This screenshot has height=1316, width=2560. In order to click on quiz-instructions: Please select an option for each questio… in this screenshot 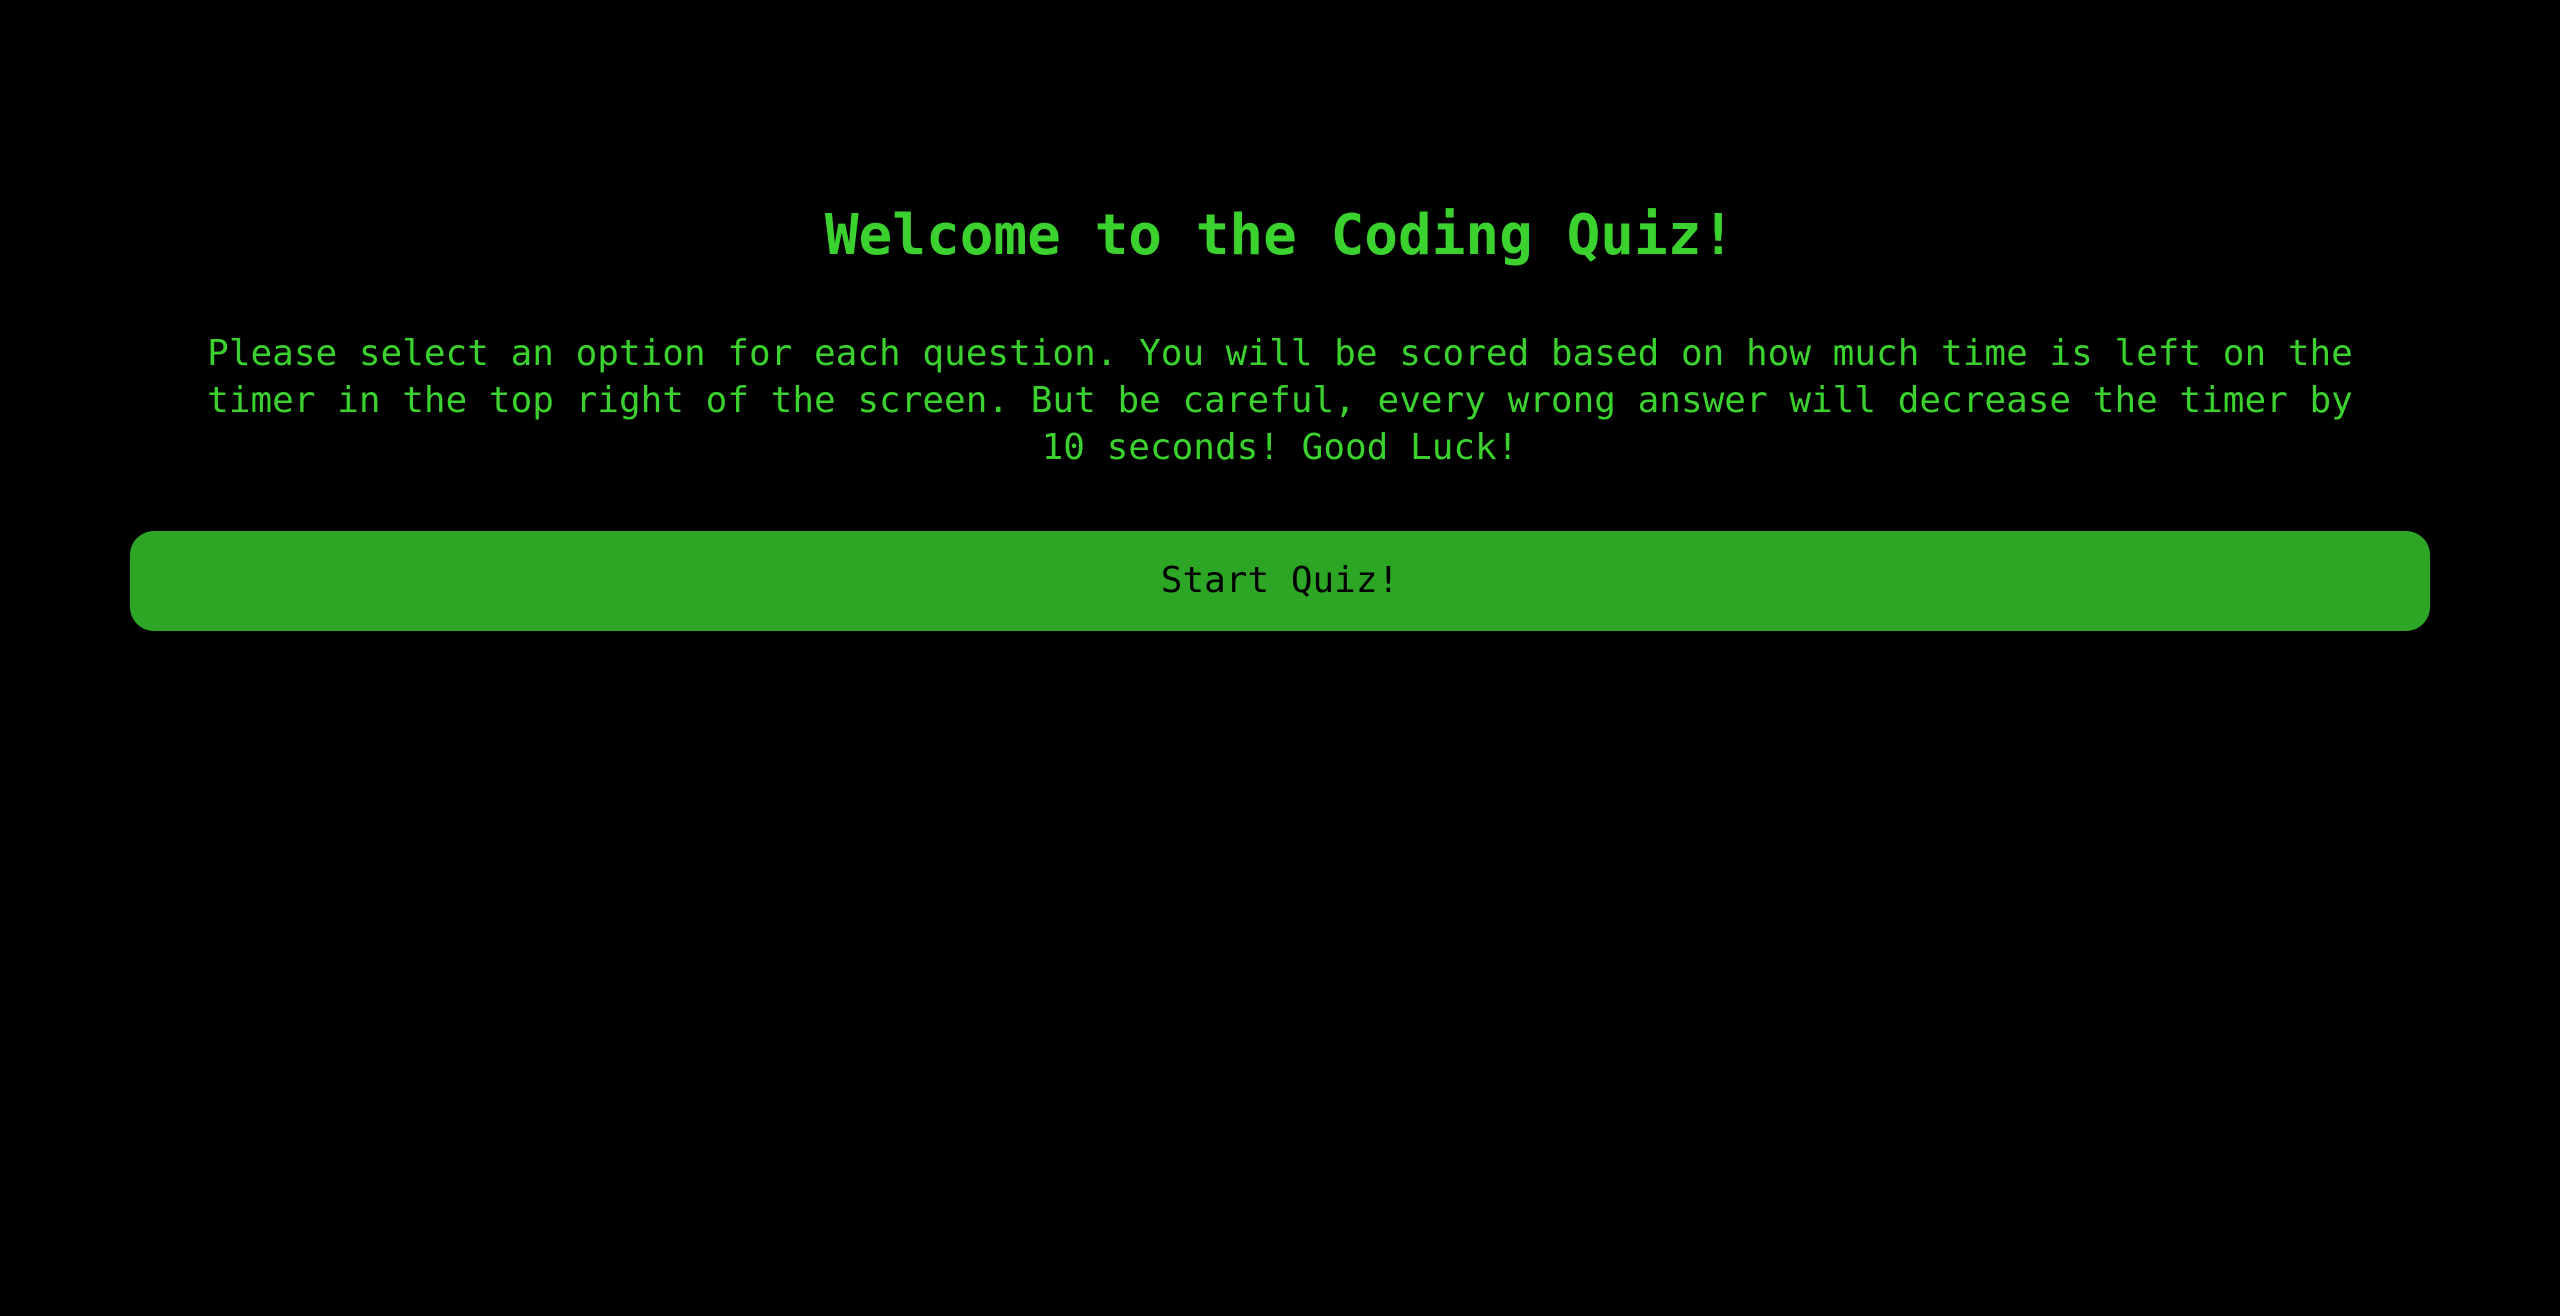, I will do `click(1280, 400)`.